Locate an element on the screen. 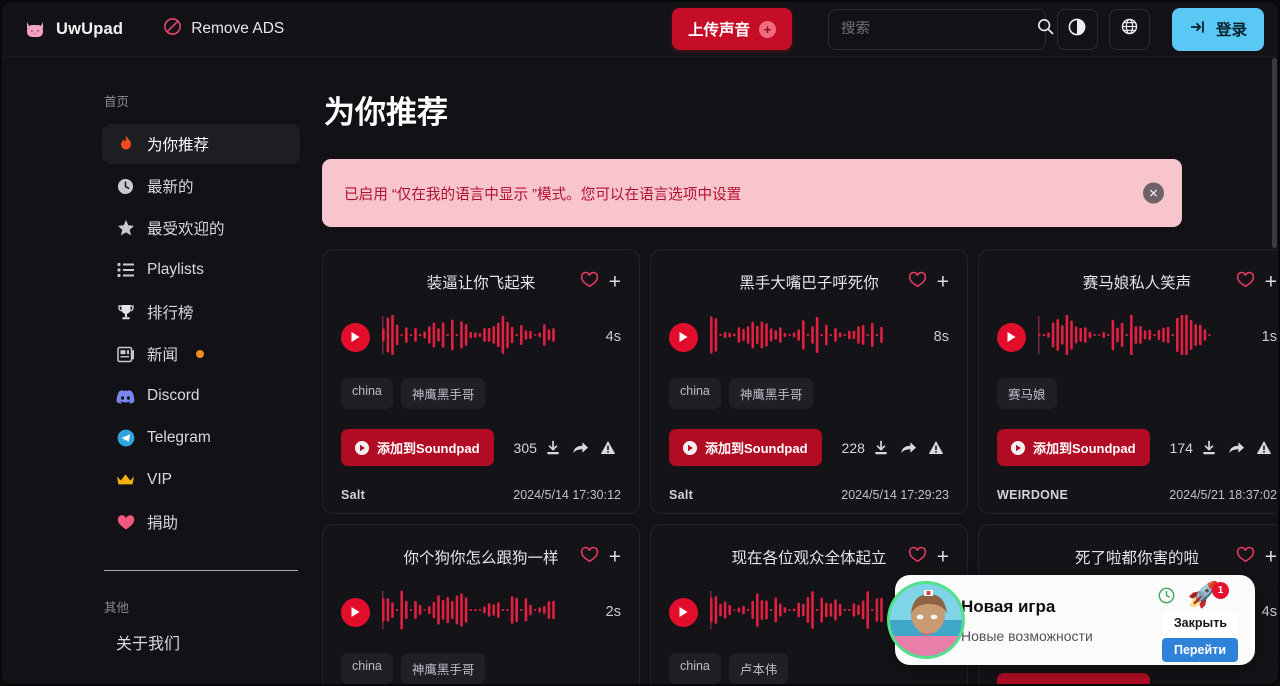 The height and width of the screenshot is (686, 1280). sidebar-item-news: 新闻 is located at coordinates (201, 354).